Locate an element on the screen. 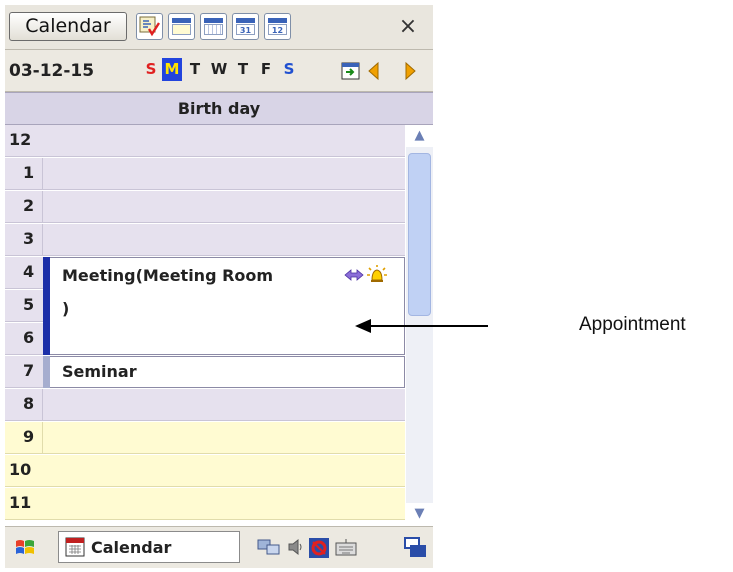 Image resolution: width=733 pixels, height=572 pixels. hour-label: 2 is located at coordinates (29, 205).